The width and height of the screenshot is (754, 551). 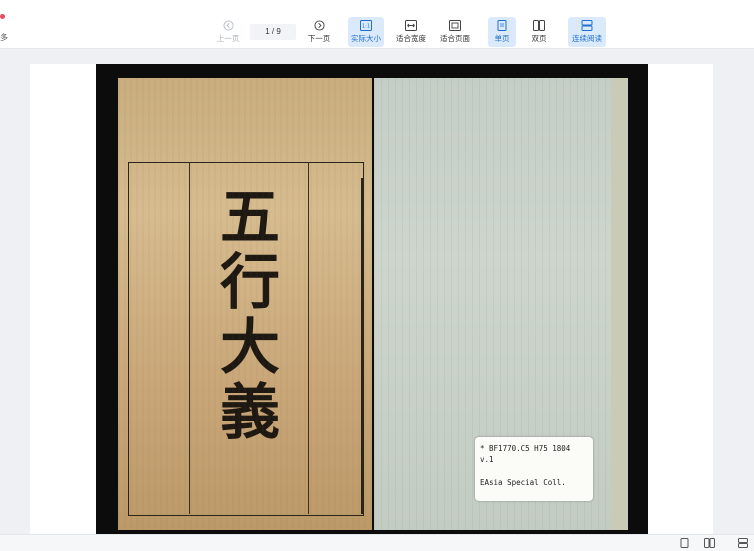 I want to click on double-page-button: 双页, so click(x=539, y=32).